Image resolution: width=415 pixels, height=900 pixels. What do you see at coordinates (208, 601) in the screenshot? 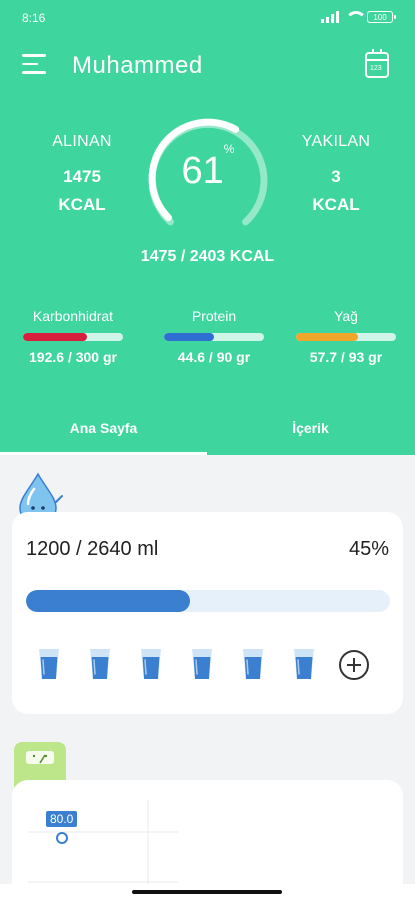
I see `water-progress-bar` at bounding box center [208, 601].